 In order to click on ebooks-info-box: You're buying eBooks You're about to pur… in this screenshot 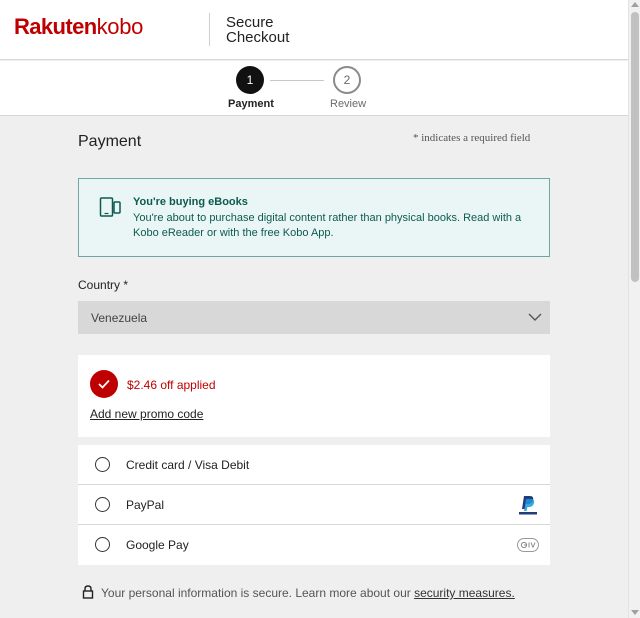, I will do `click(314, 217)`.